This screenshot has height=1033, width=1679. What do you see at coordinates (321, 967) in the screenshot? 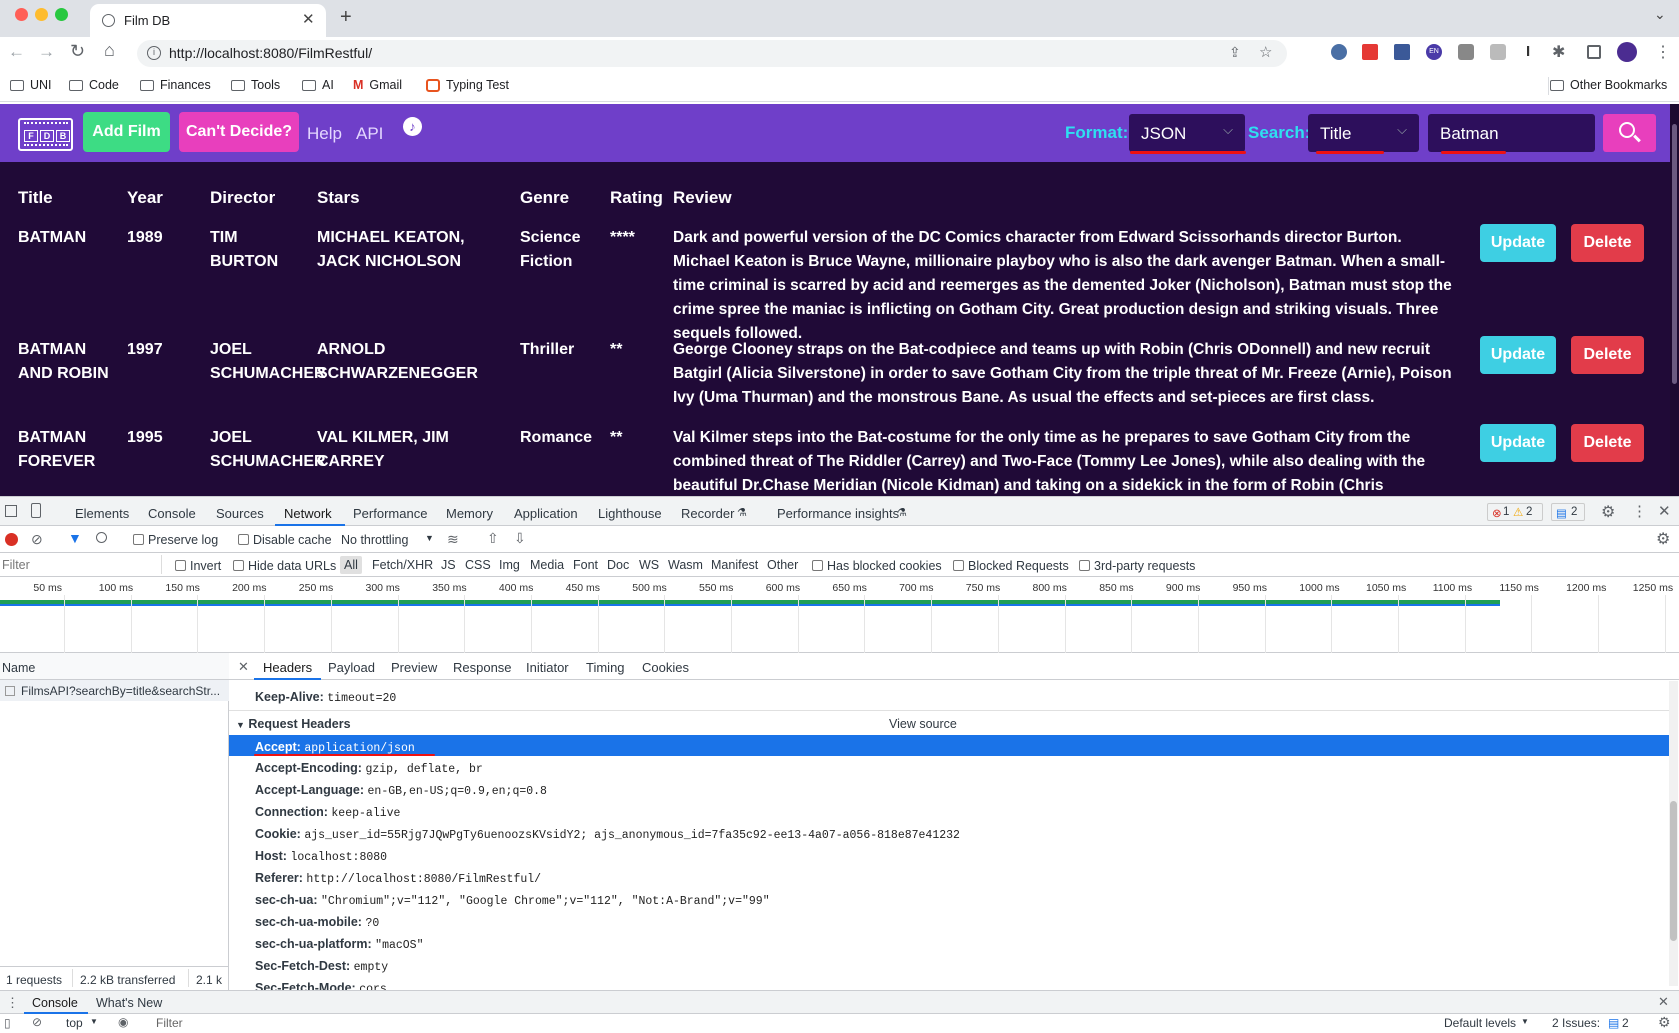
I see `request-header-row: Sec-Fetch-Dest: empty` at bounding box center [321, 967].